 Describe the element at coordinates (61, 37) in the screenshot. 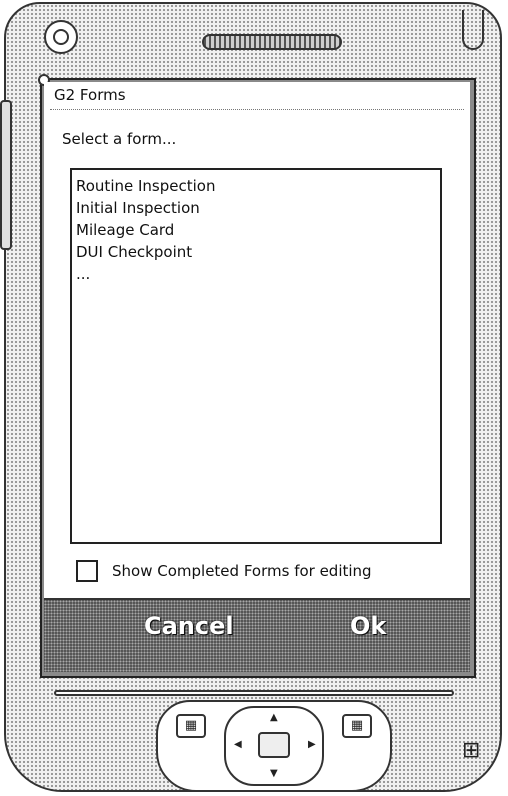

I see `camera-icon` at that location.